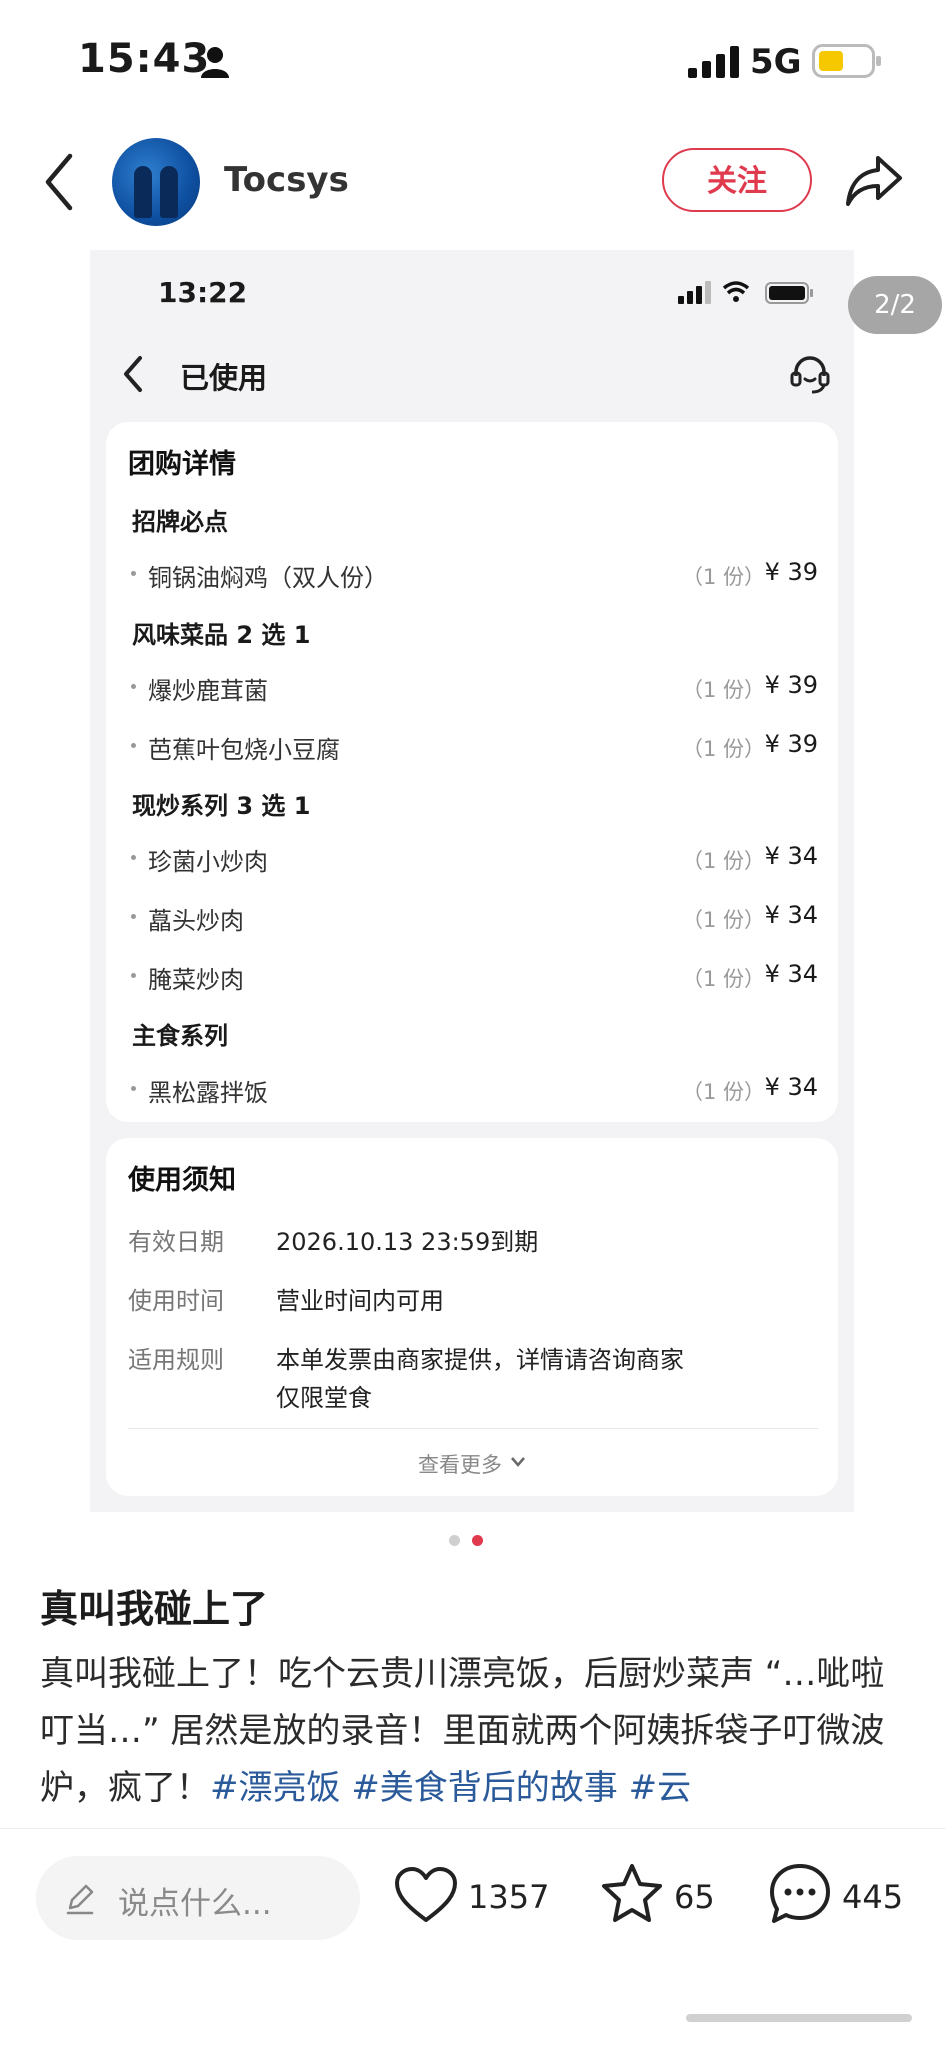  What do you see at coordinates (632, 1893) in the screenshot?
I see `star-icon` at bounding box center [632, 1893].